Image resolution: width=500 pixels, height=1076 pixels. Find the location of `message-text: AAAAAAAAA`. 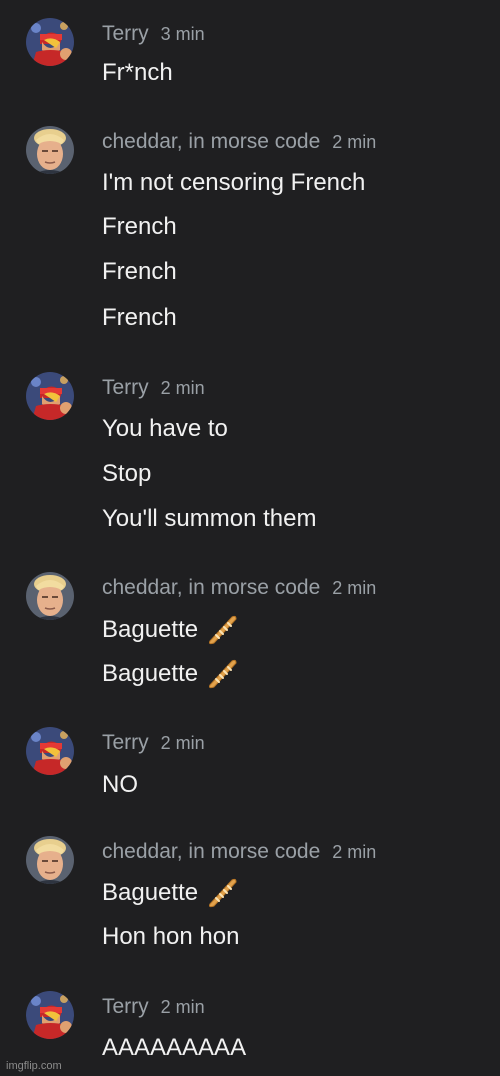

message-text: AAAAAAAAA is located at coordinates (174, 1048).